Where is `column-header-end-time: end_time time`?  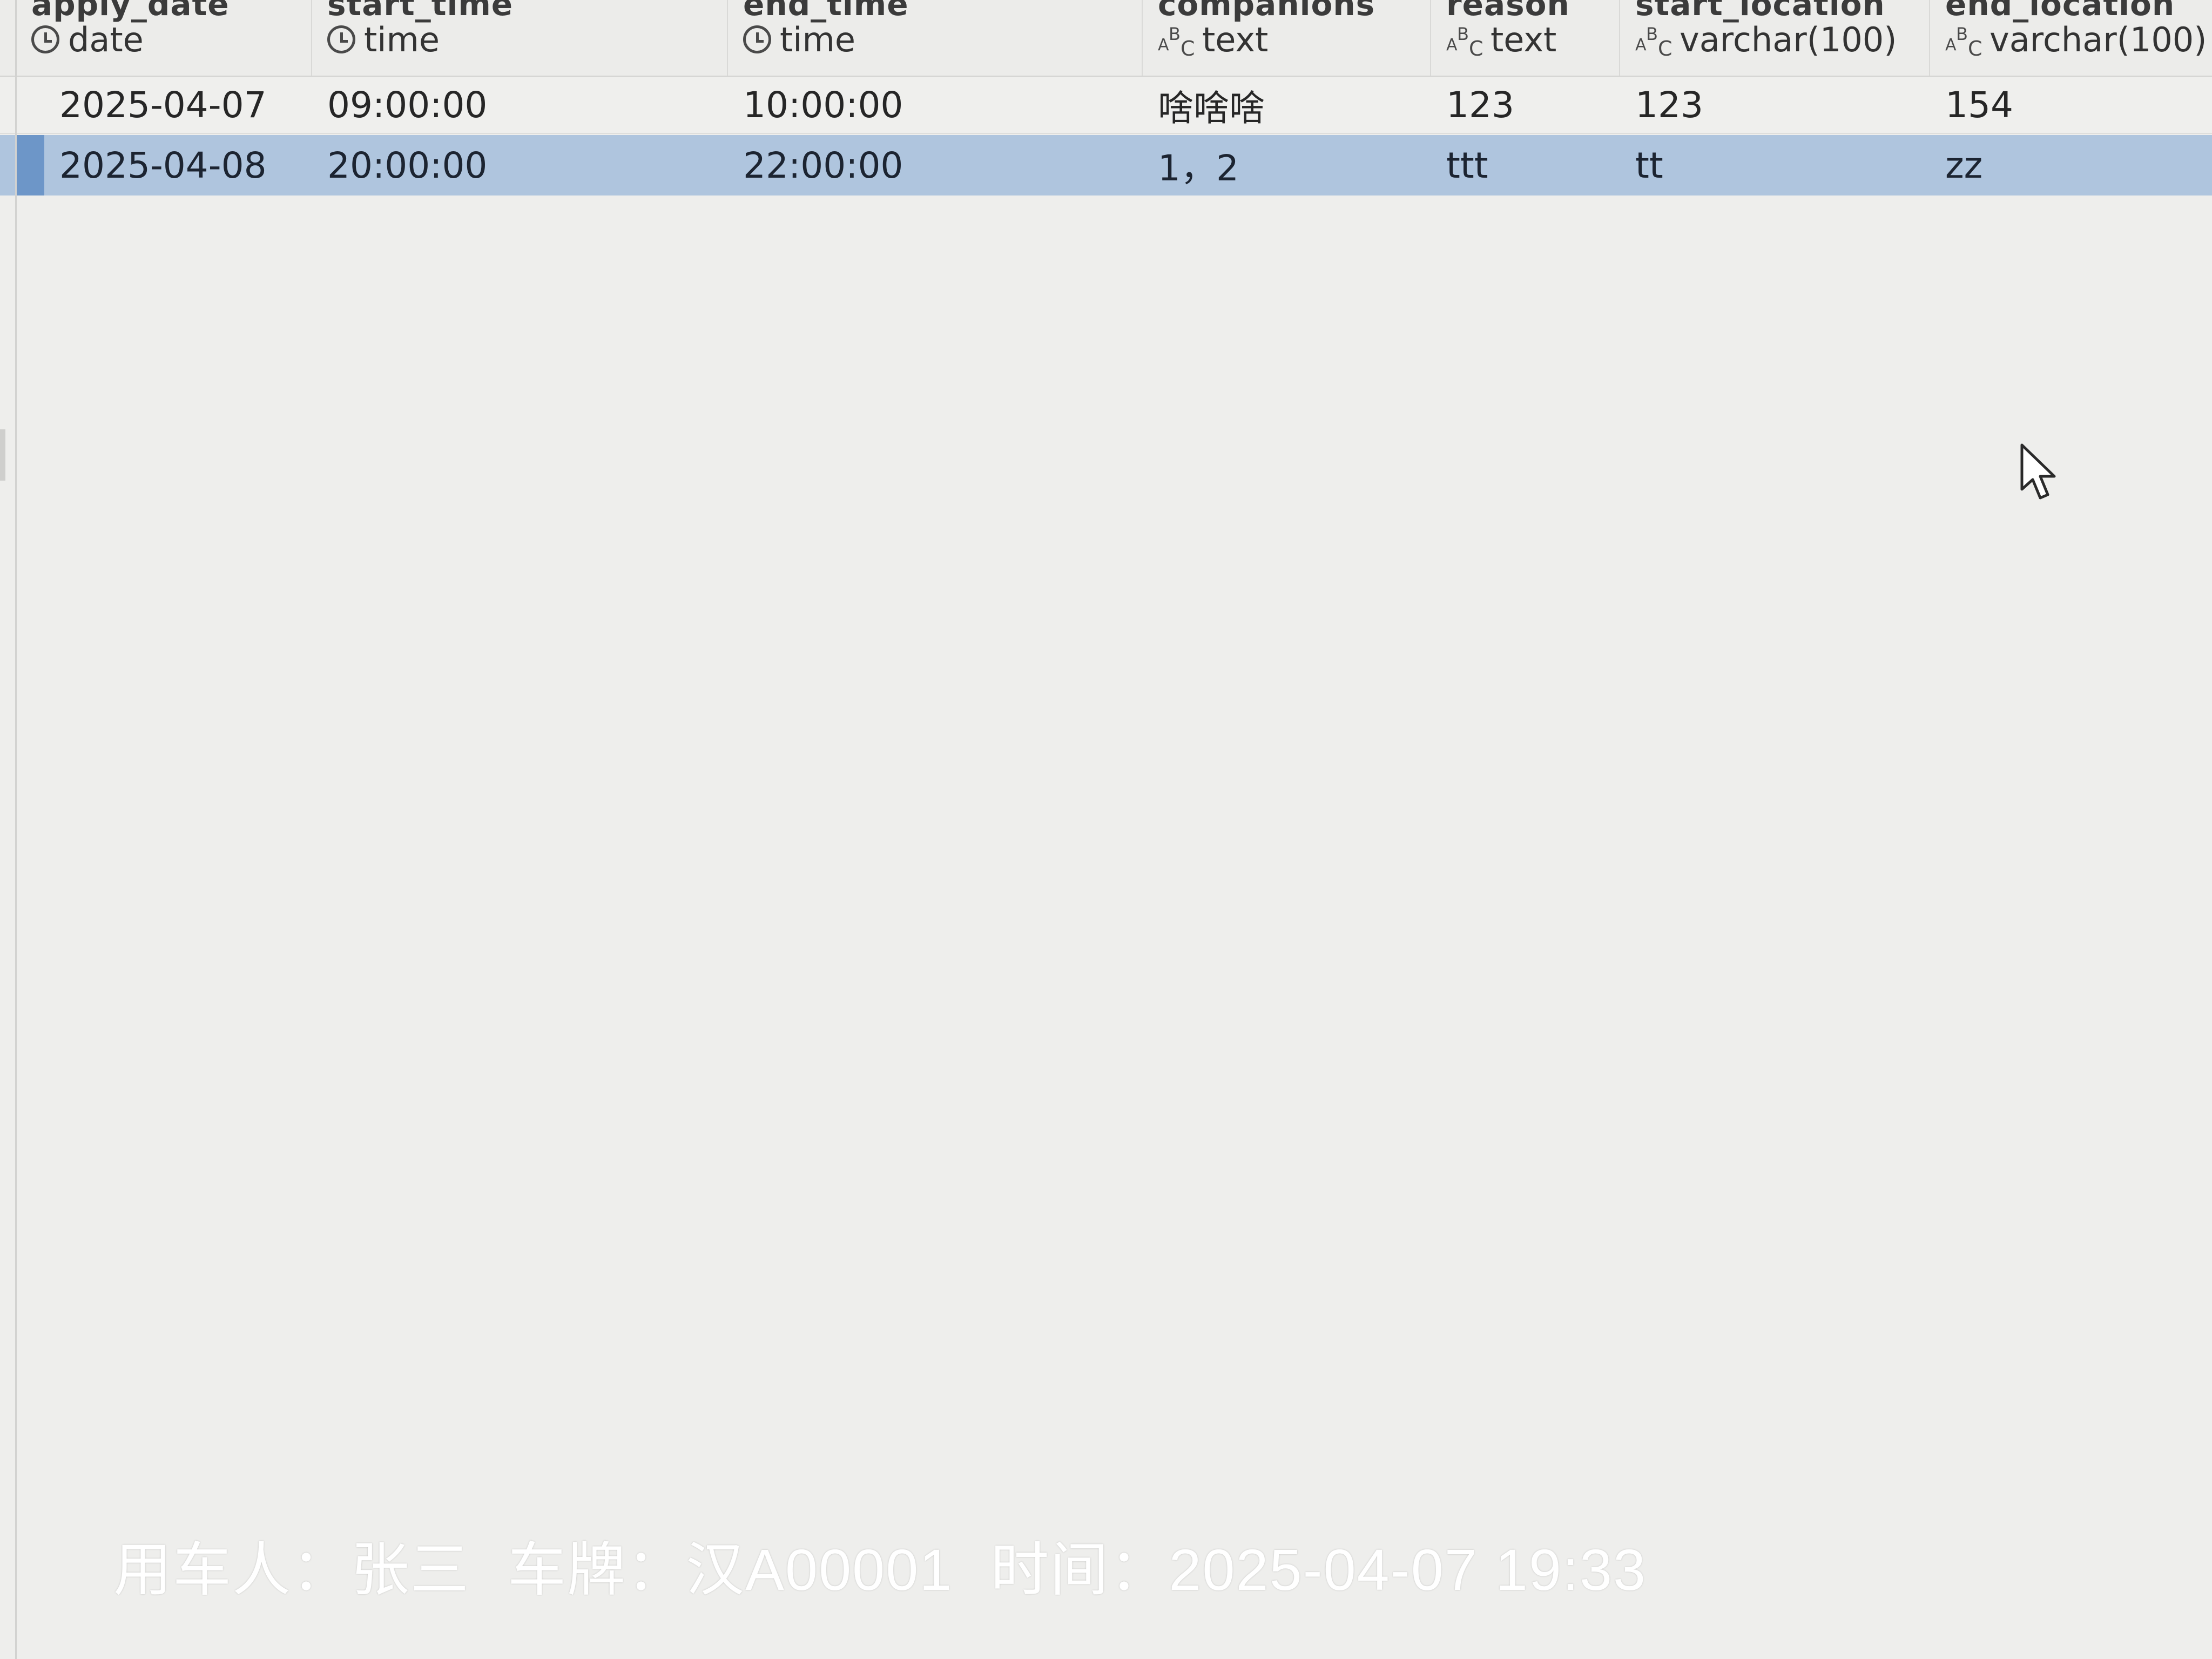 column-header-end-time: end_time time is located at coordinates (935, 38).